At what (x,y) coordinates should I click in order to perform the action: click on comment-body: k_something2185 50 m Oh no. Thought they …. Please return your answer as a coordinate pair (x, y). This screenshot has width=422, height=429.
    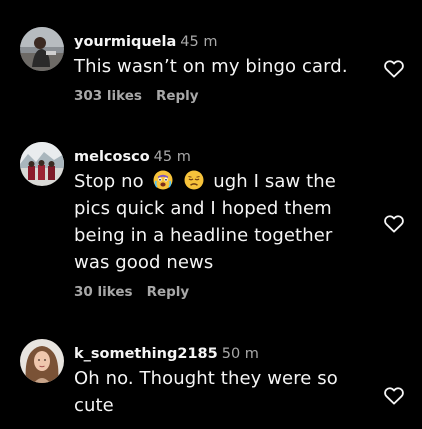
    Looking at the image, I should click on (219, 381).